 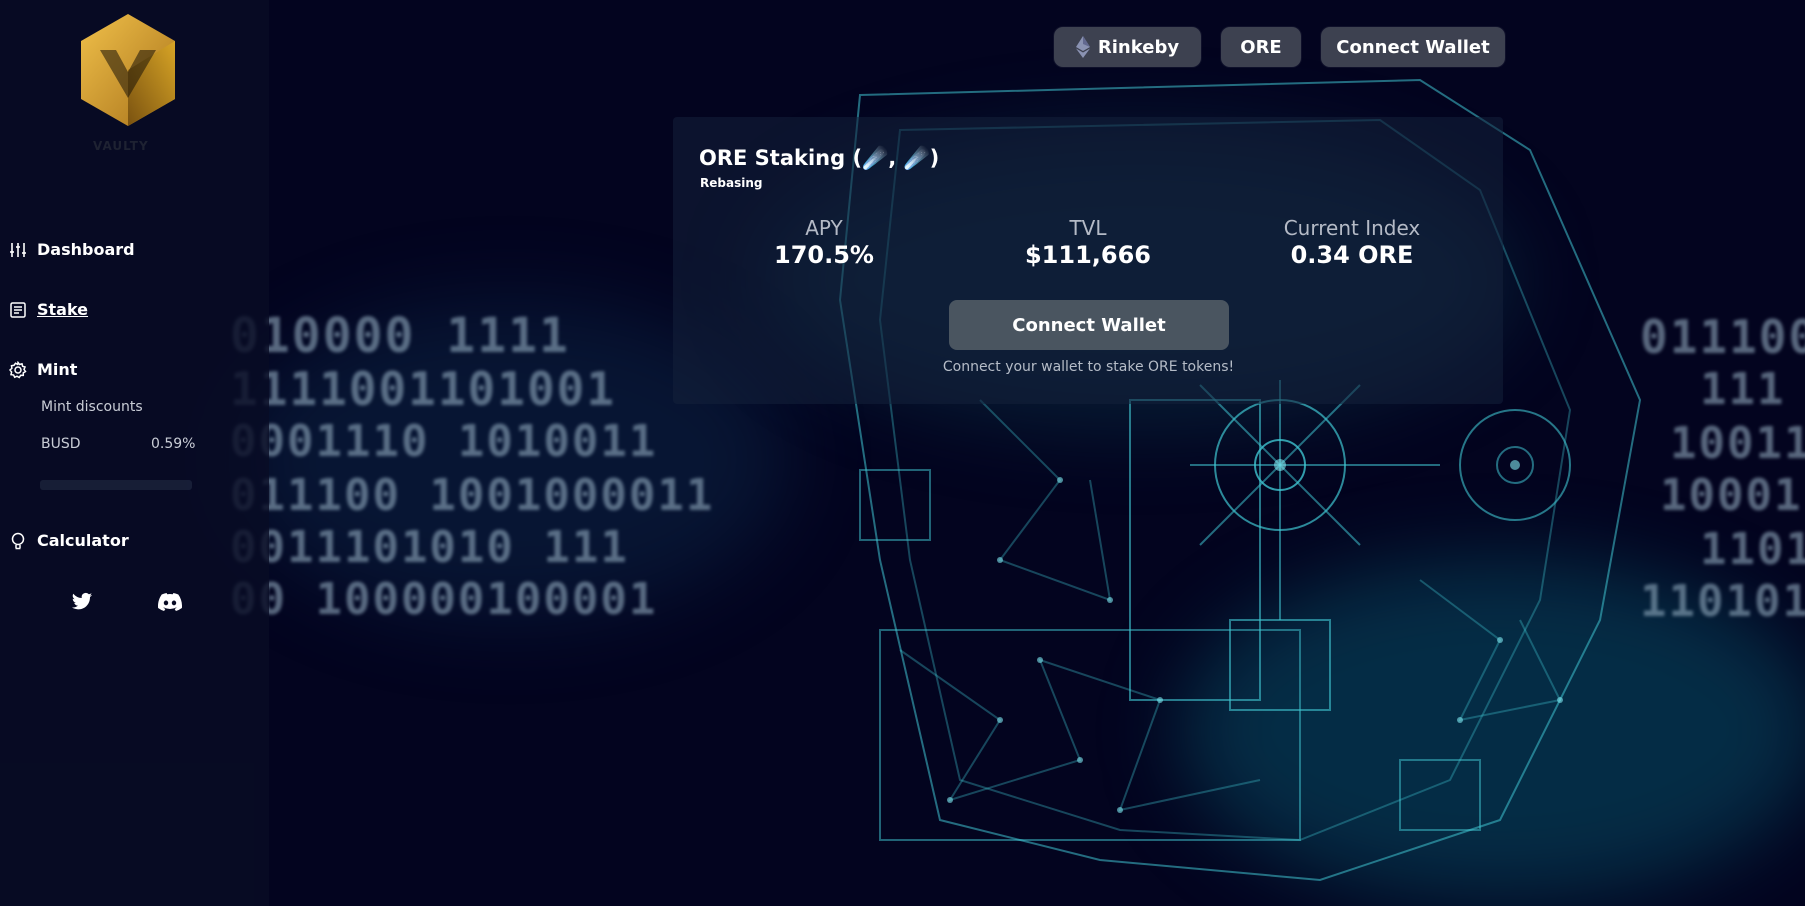 I want to click on nav-dashboard: Dashboard, so click(x=72, y=249).